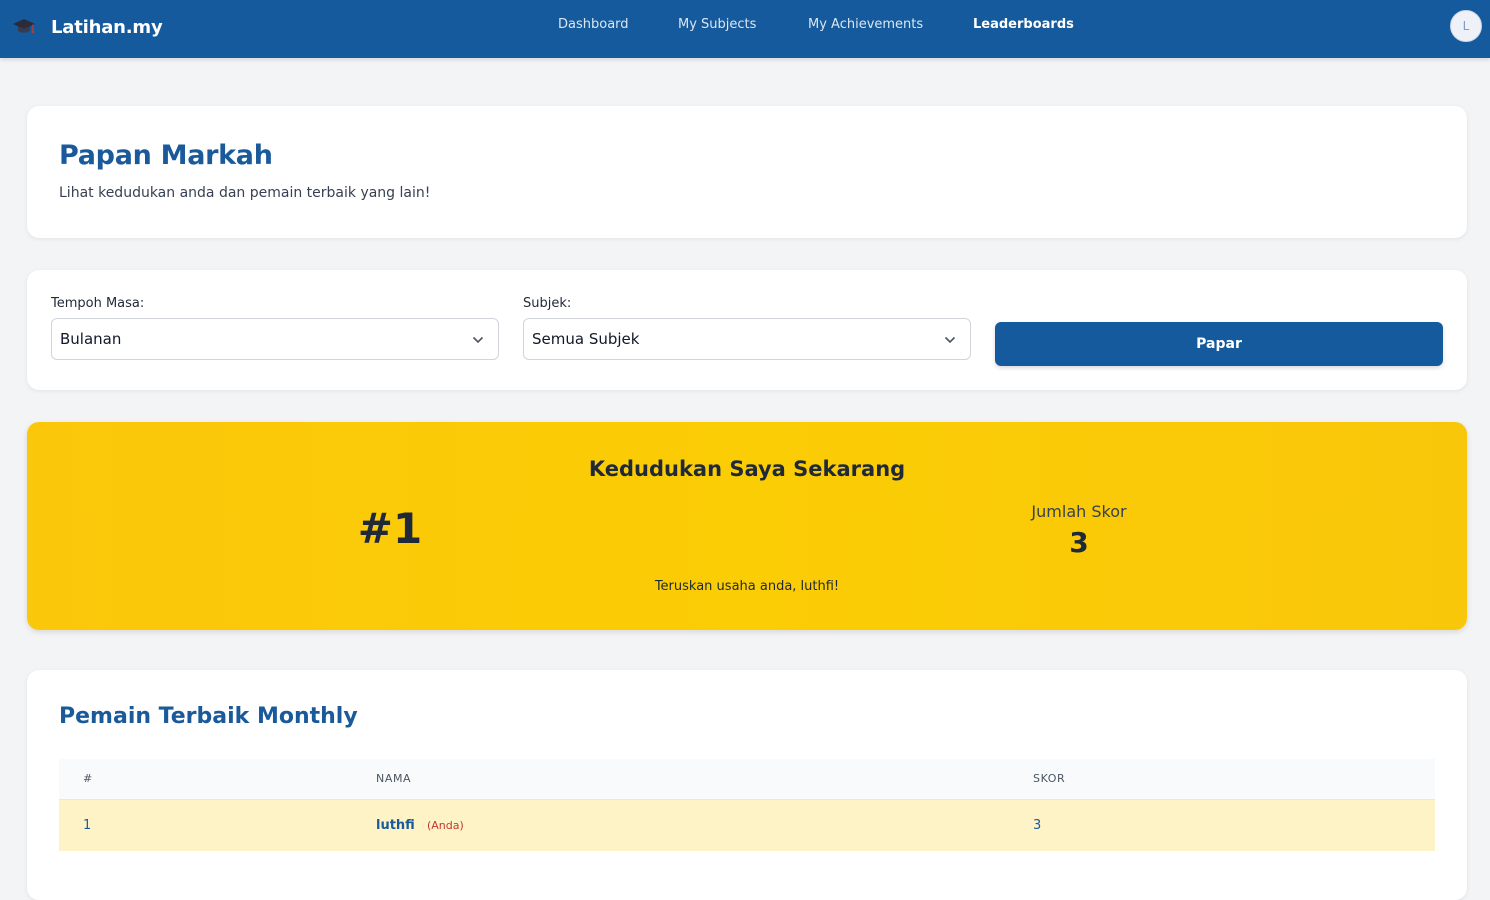 This screenshot has width=1490, height=900. What do you see at coordinates (1079, 542) in the screenshot?
I see `total-score-value: 3` at bounding box center [1079, 542].